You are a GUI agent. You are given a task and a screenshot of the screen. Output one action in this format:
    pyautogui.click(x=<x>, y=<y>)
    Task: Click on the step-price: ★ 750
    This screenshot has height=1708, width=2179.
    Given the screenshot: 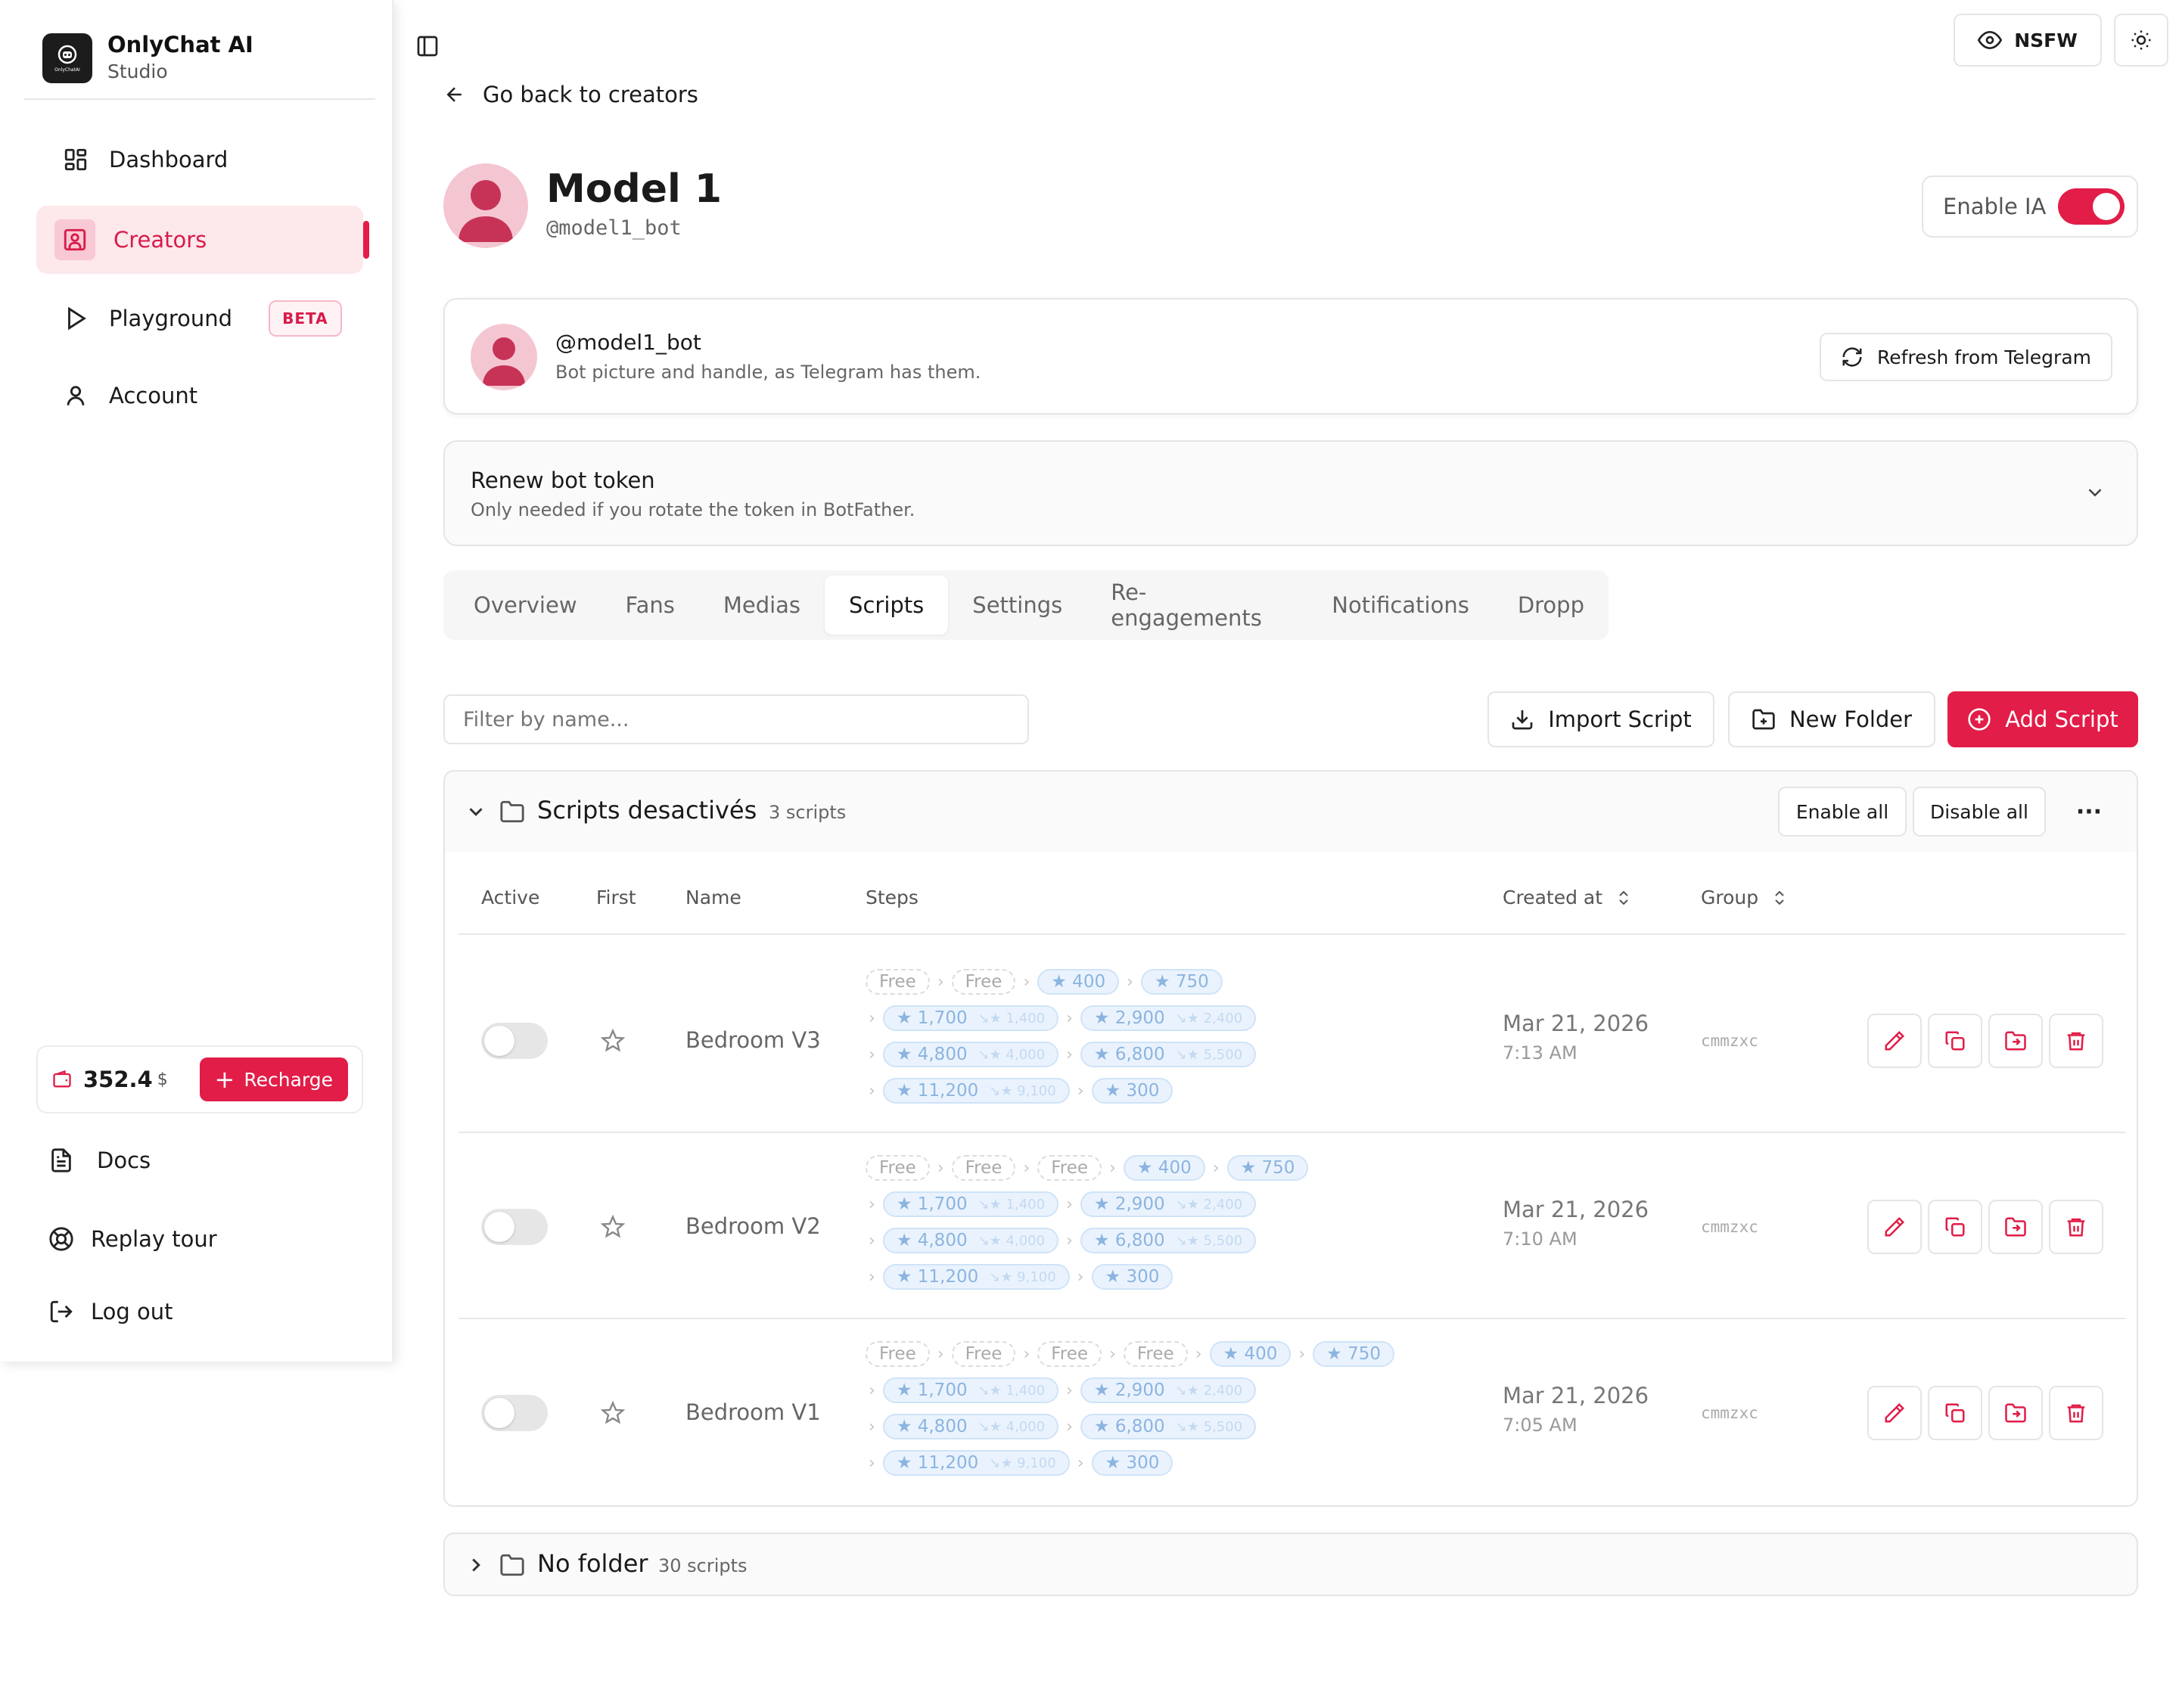 What is the action you would take?
    pyautogui.click(x=1267, y=1168)
    